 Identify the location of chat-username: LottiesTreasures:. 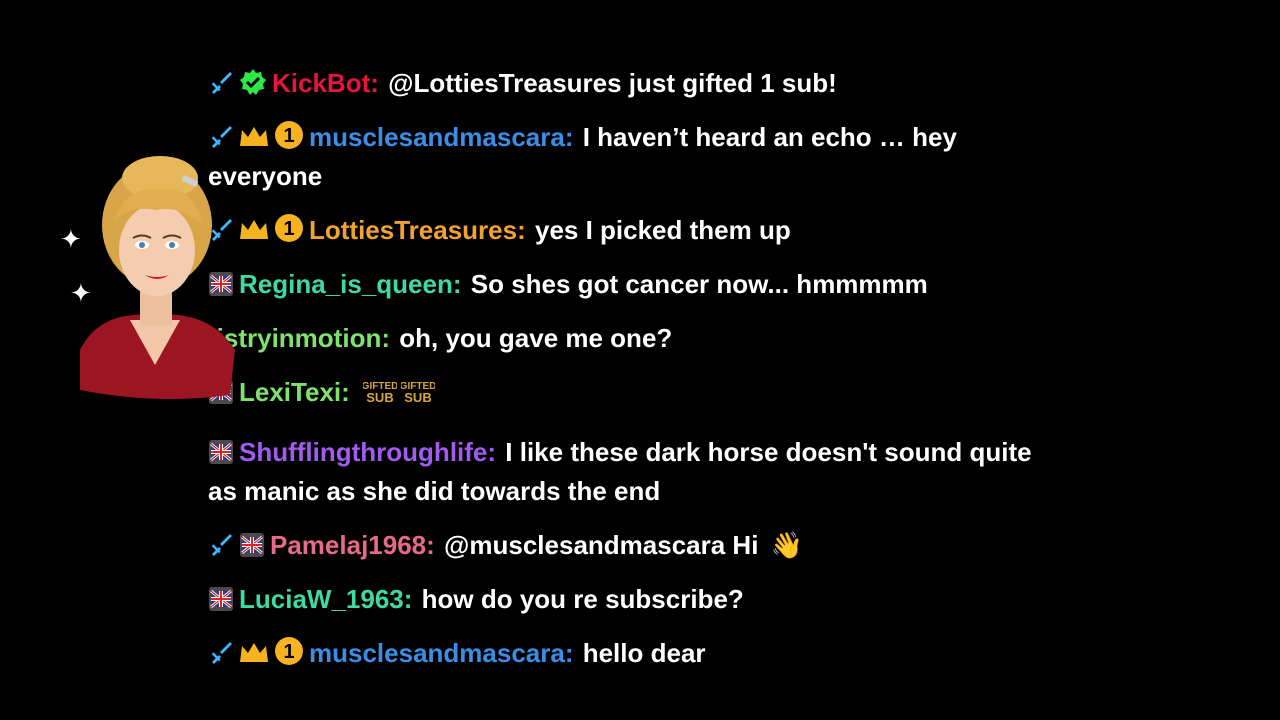
(417, 230).